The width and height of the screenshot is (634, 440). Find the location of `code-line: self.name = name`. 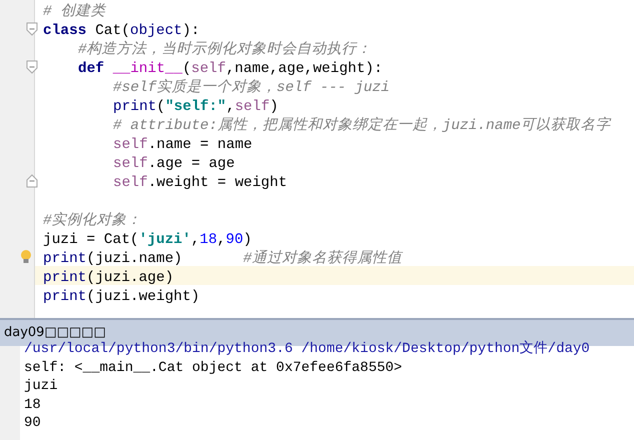

code-line: self.name = name is located at coordinates (182, 145).